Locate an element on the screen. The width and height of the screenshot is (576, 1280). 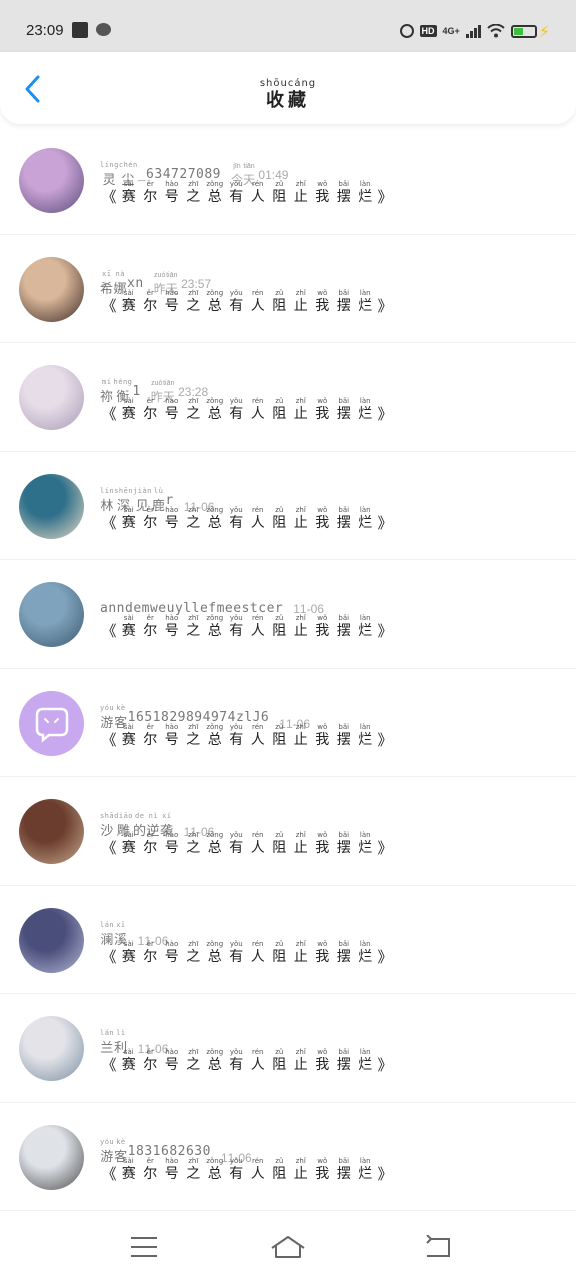
status-icons: HD 4G+ ⚡ is located at coordinates (474, 31).